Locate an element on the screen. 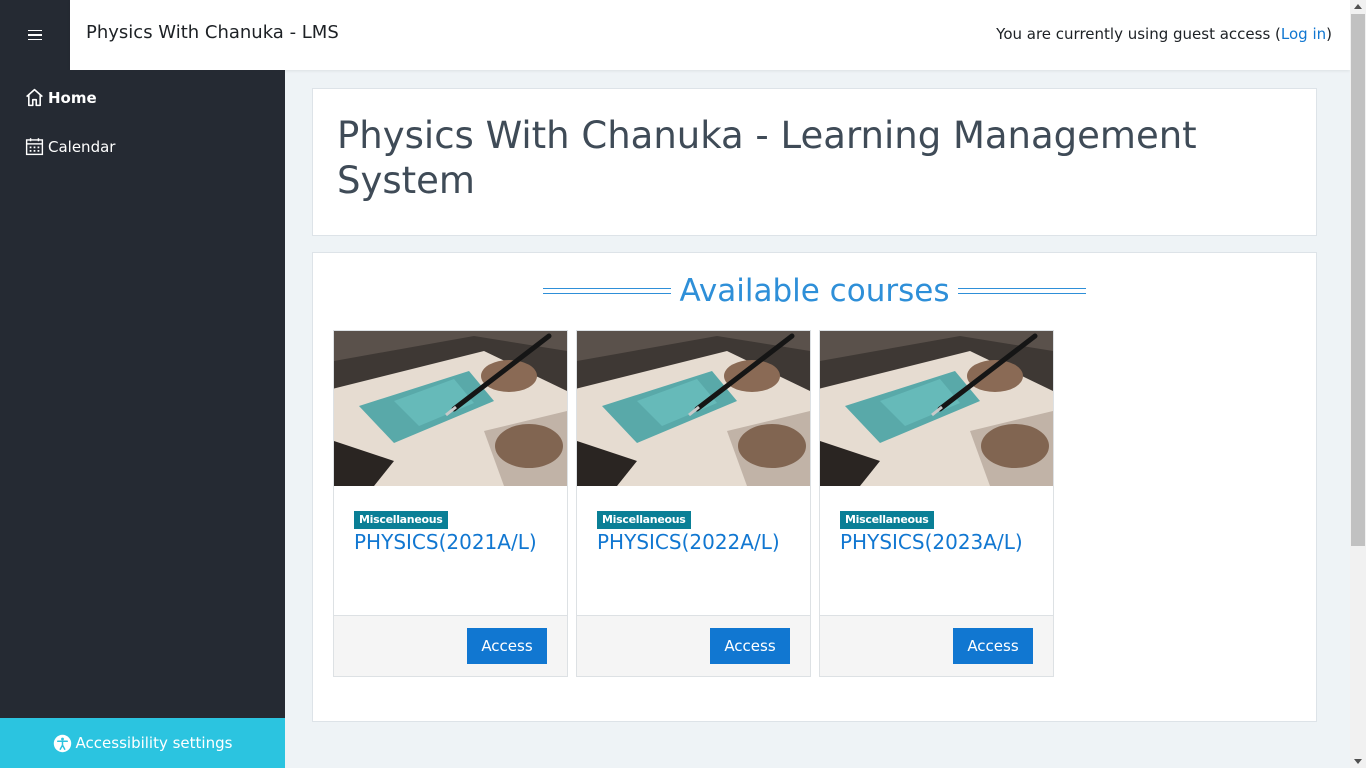  sidebar-item-home: Home is located at coordinates (60, 97).